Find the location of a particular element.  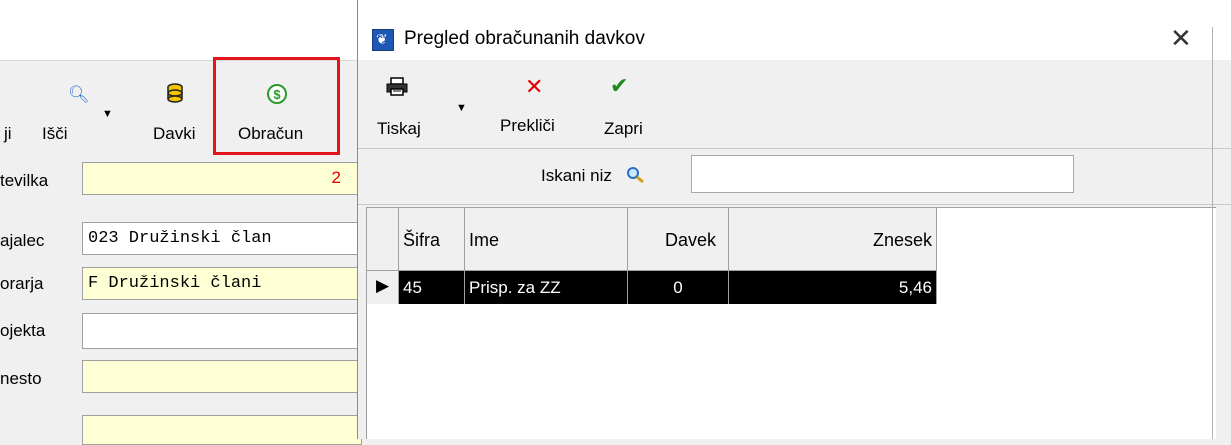

row-indicator: ▶ is located at coordinates (383, 287).